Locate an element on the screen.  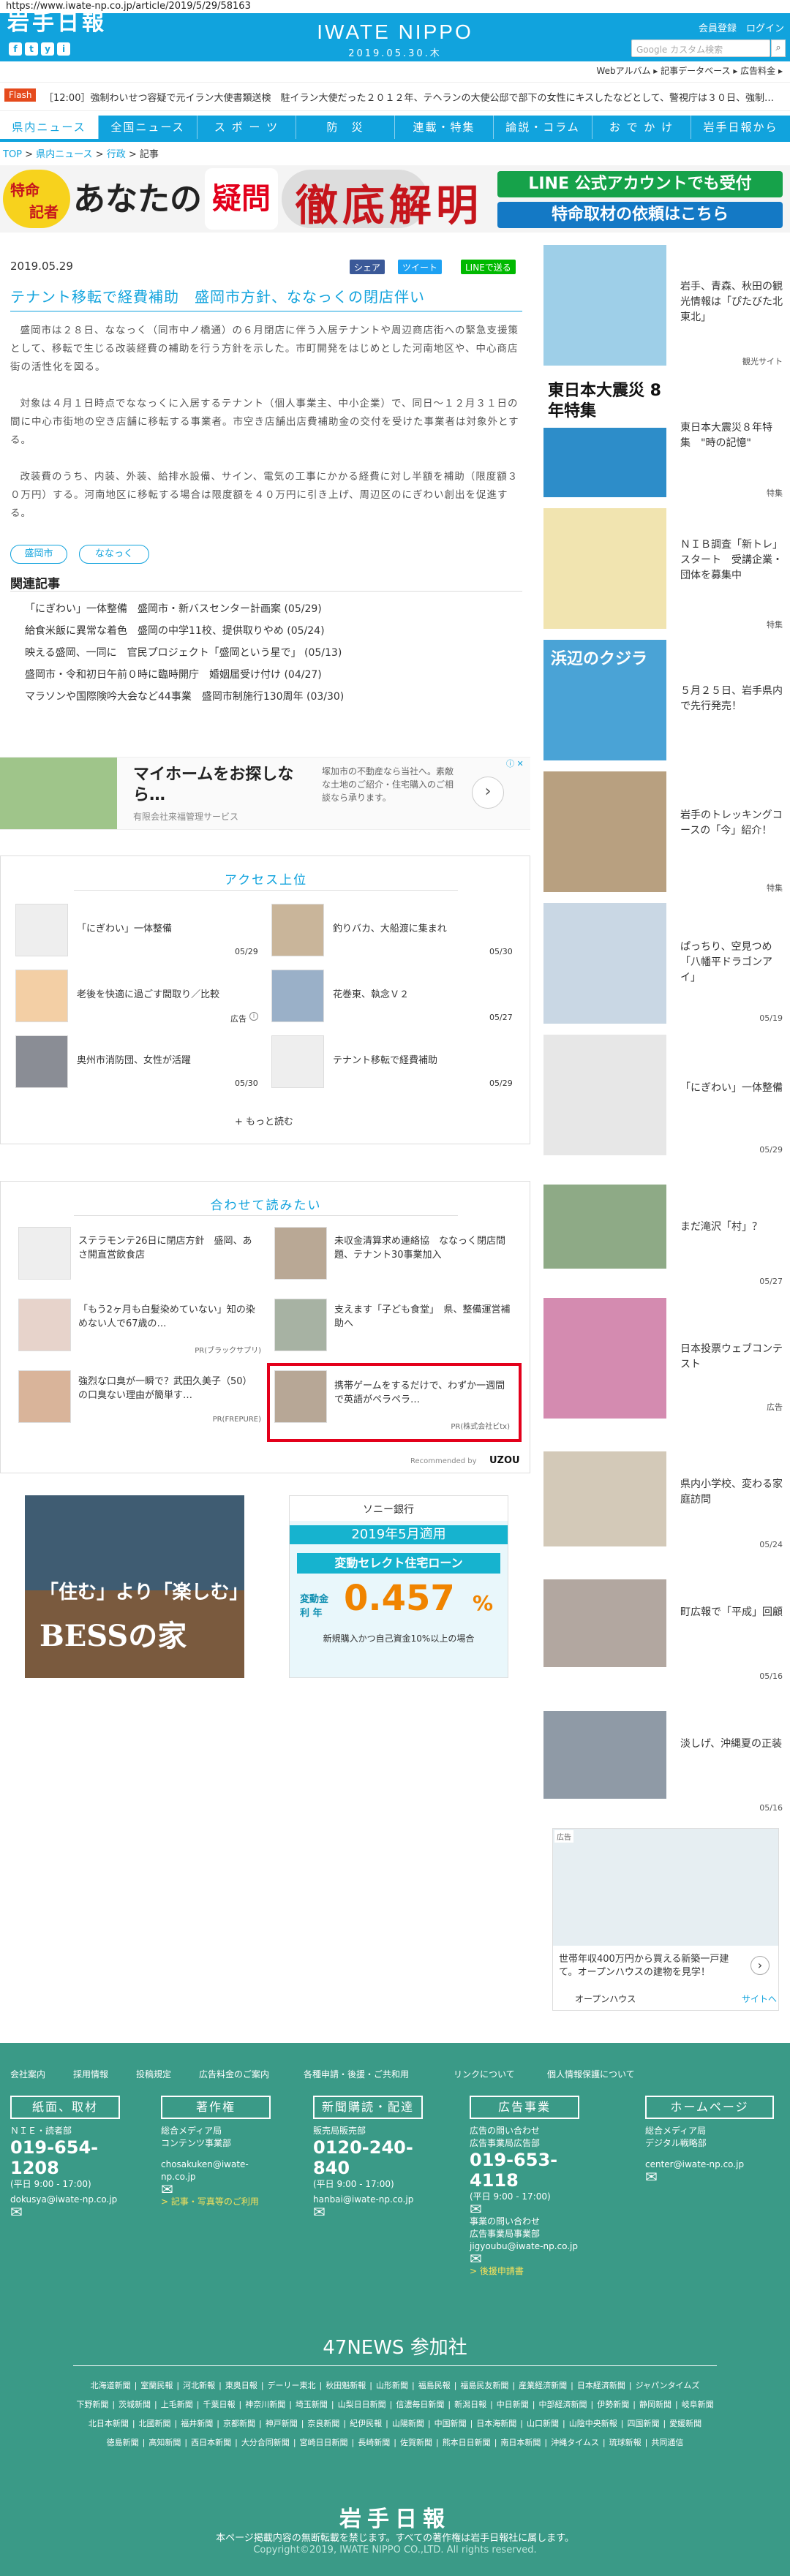
sidebar-thumb: 浜辺のクジラ is located at coordinates (604, 700).